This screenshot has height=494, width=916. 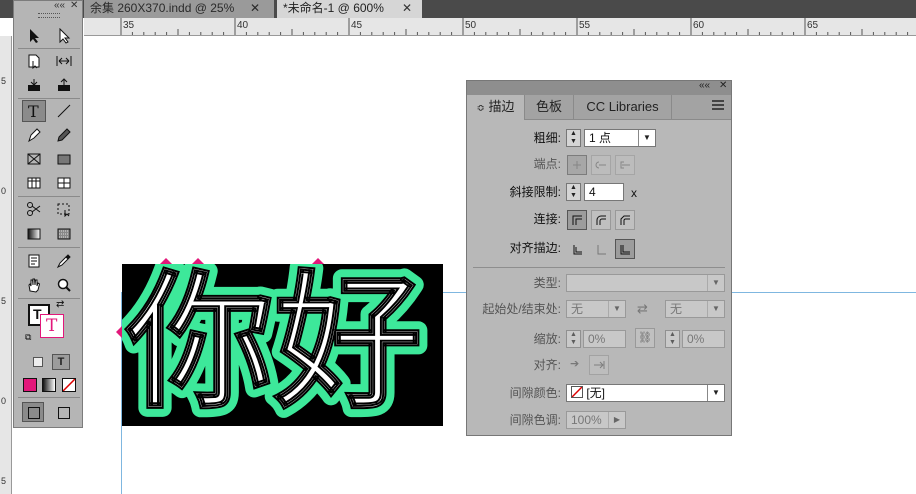 I want to click on gap-tint-field: 100% ▶, so click(x=596, y=420).